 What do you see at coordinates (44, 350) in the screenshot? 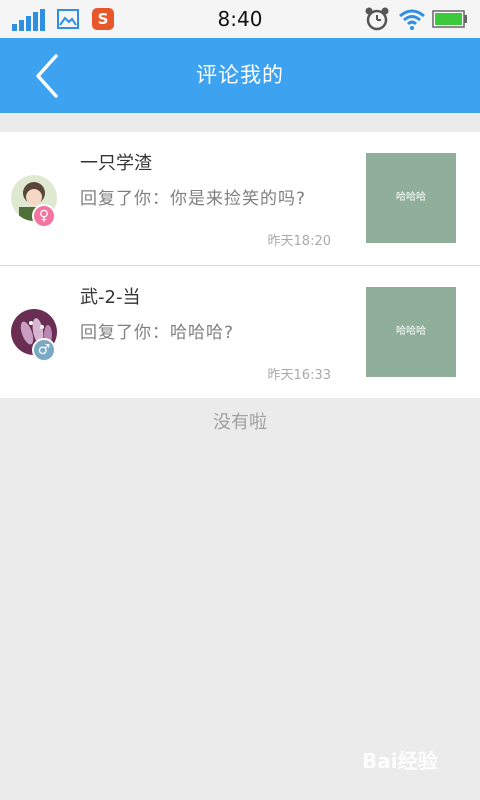
I see `male-icon: ♂` at bounding box center [44, 350].